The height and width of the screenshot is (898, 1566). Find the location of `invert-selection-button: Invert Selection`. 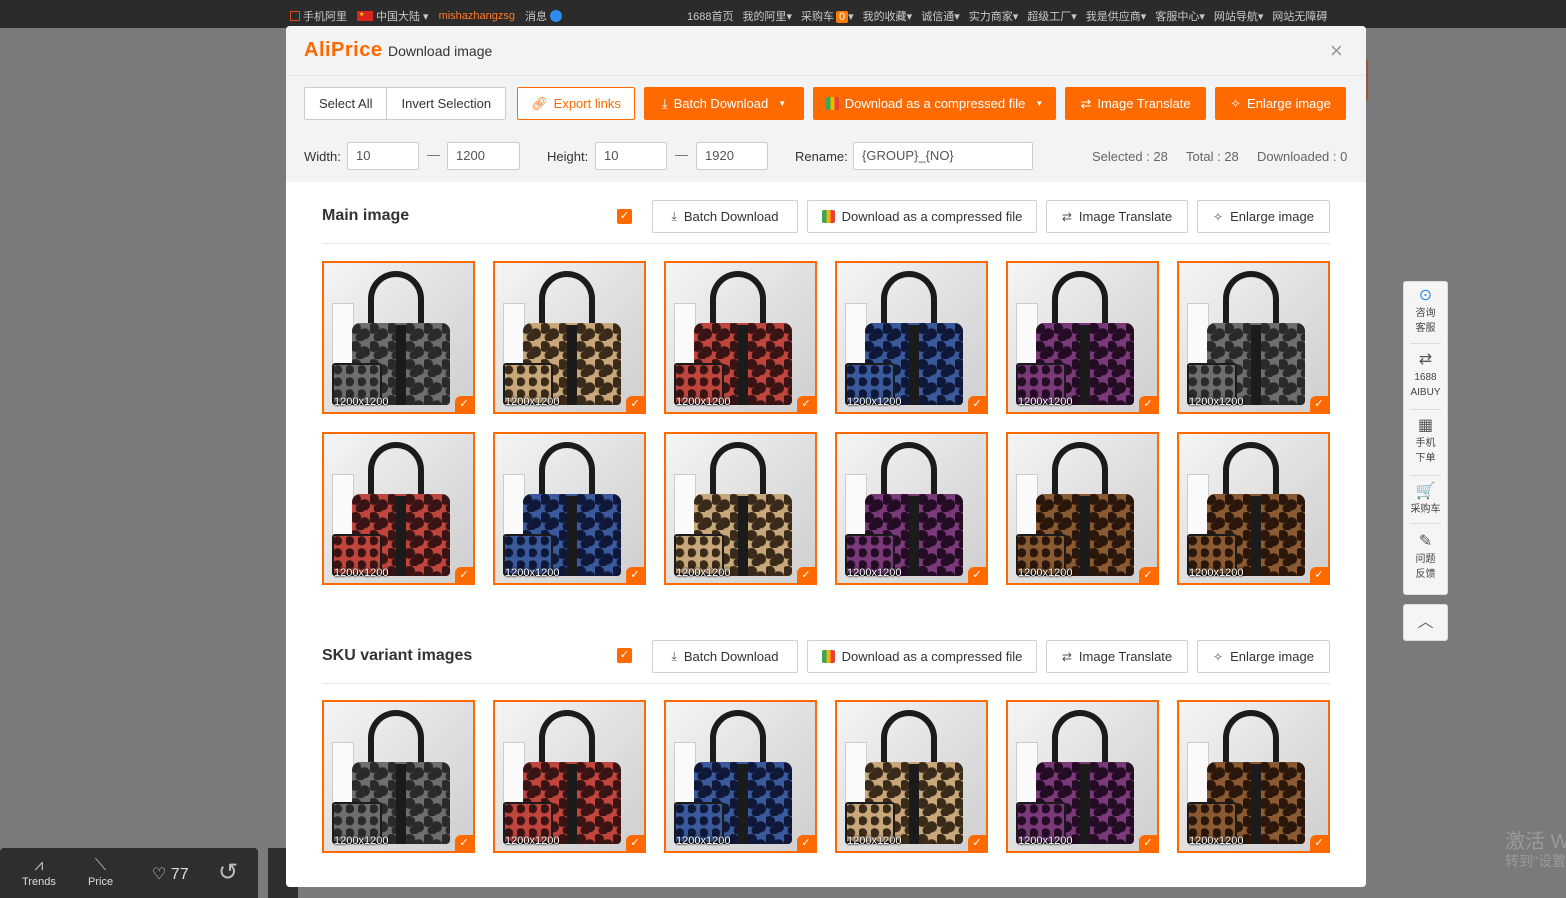

invert-selection-button: Invert Selection is located at coordinates (446, 103).